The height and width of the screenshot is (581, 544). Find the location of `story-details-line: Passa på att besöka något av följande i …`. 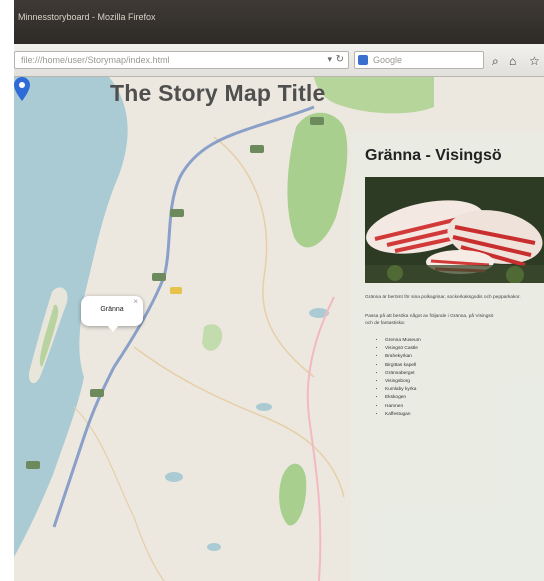

story-details-line: Passa på att besöka något av följande i … is located at coordinates (429, 316).